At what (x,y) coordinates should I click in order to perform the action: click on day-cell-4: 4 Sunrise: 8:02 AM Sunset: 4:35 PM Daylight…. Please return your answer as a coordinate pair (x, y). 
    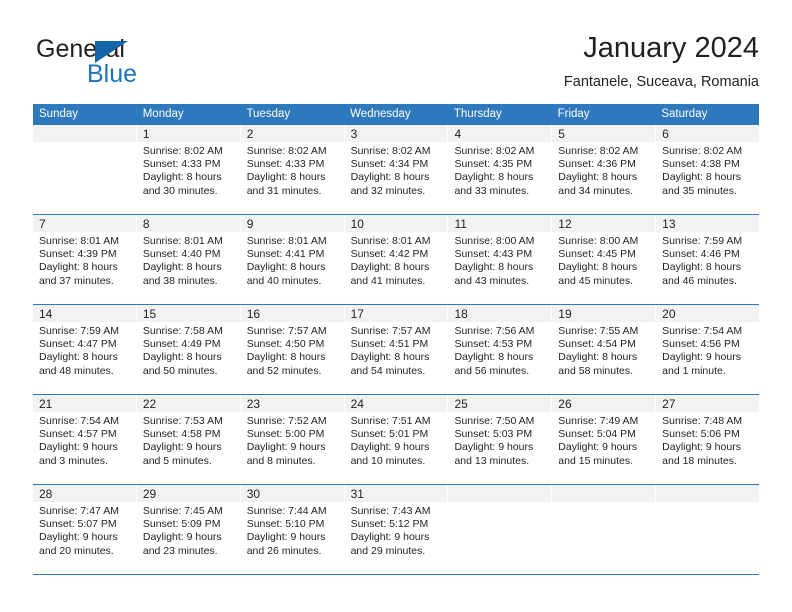
    Looking at the image, I should click on (500, 169).